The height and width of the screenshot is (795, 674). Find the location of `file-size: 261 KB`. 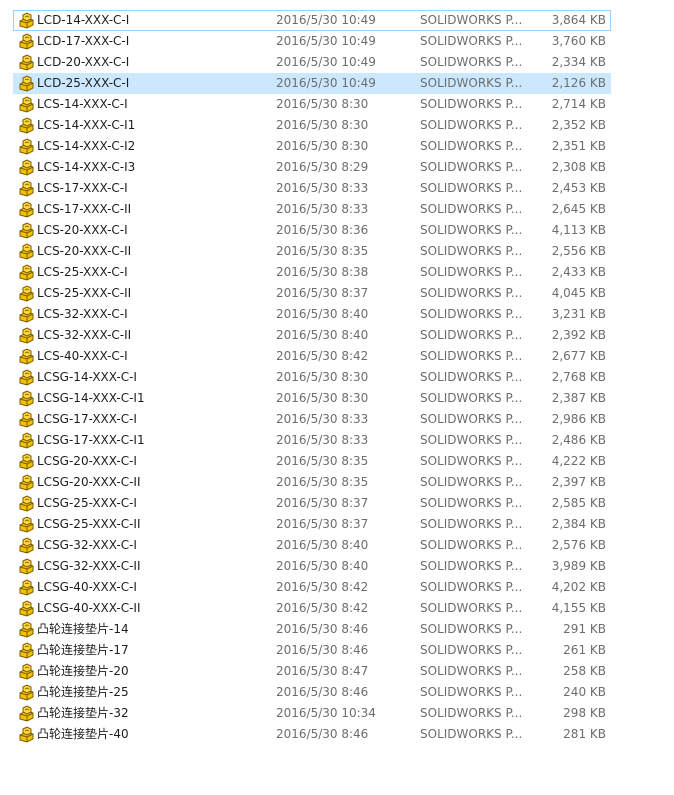

file-size: 261 KB is located at coordinates (584, 650).